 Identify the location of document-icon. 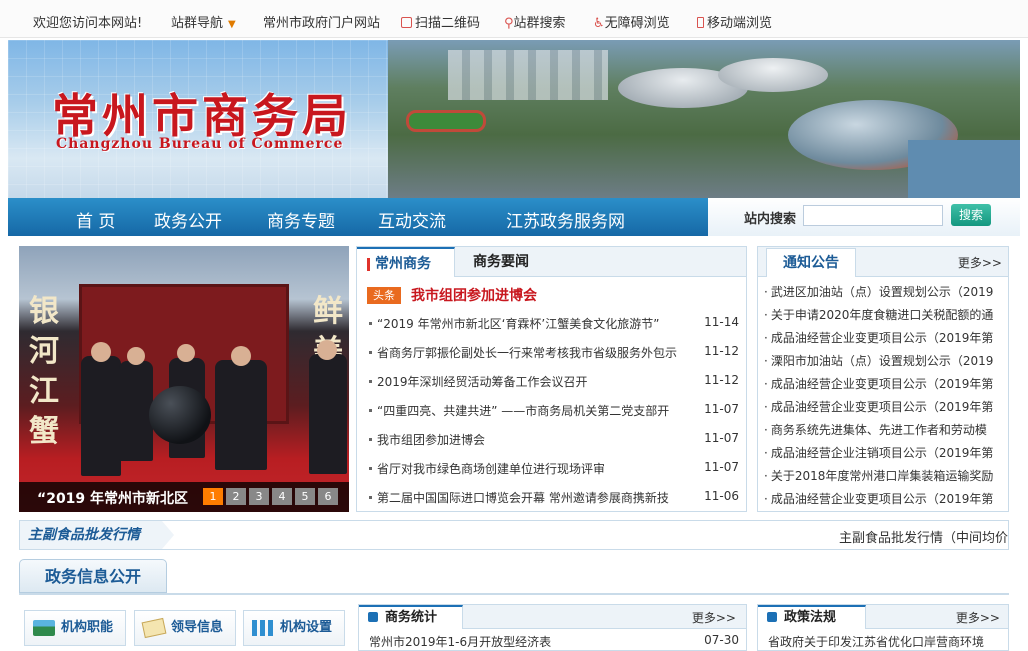
(154, 628).